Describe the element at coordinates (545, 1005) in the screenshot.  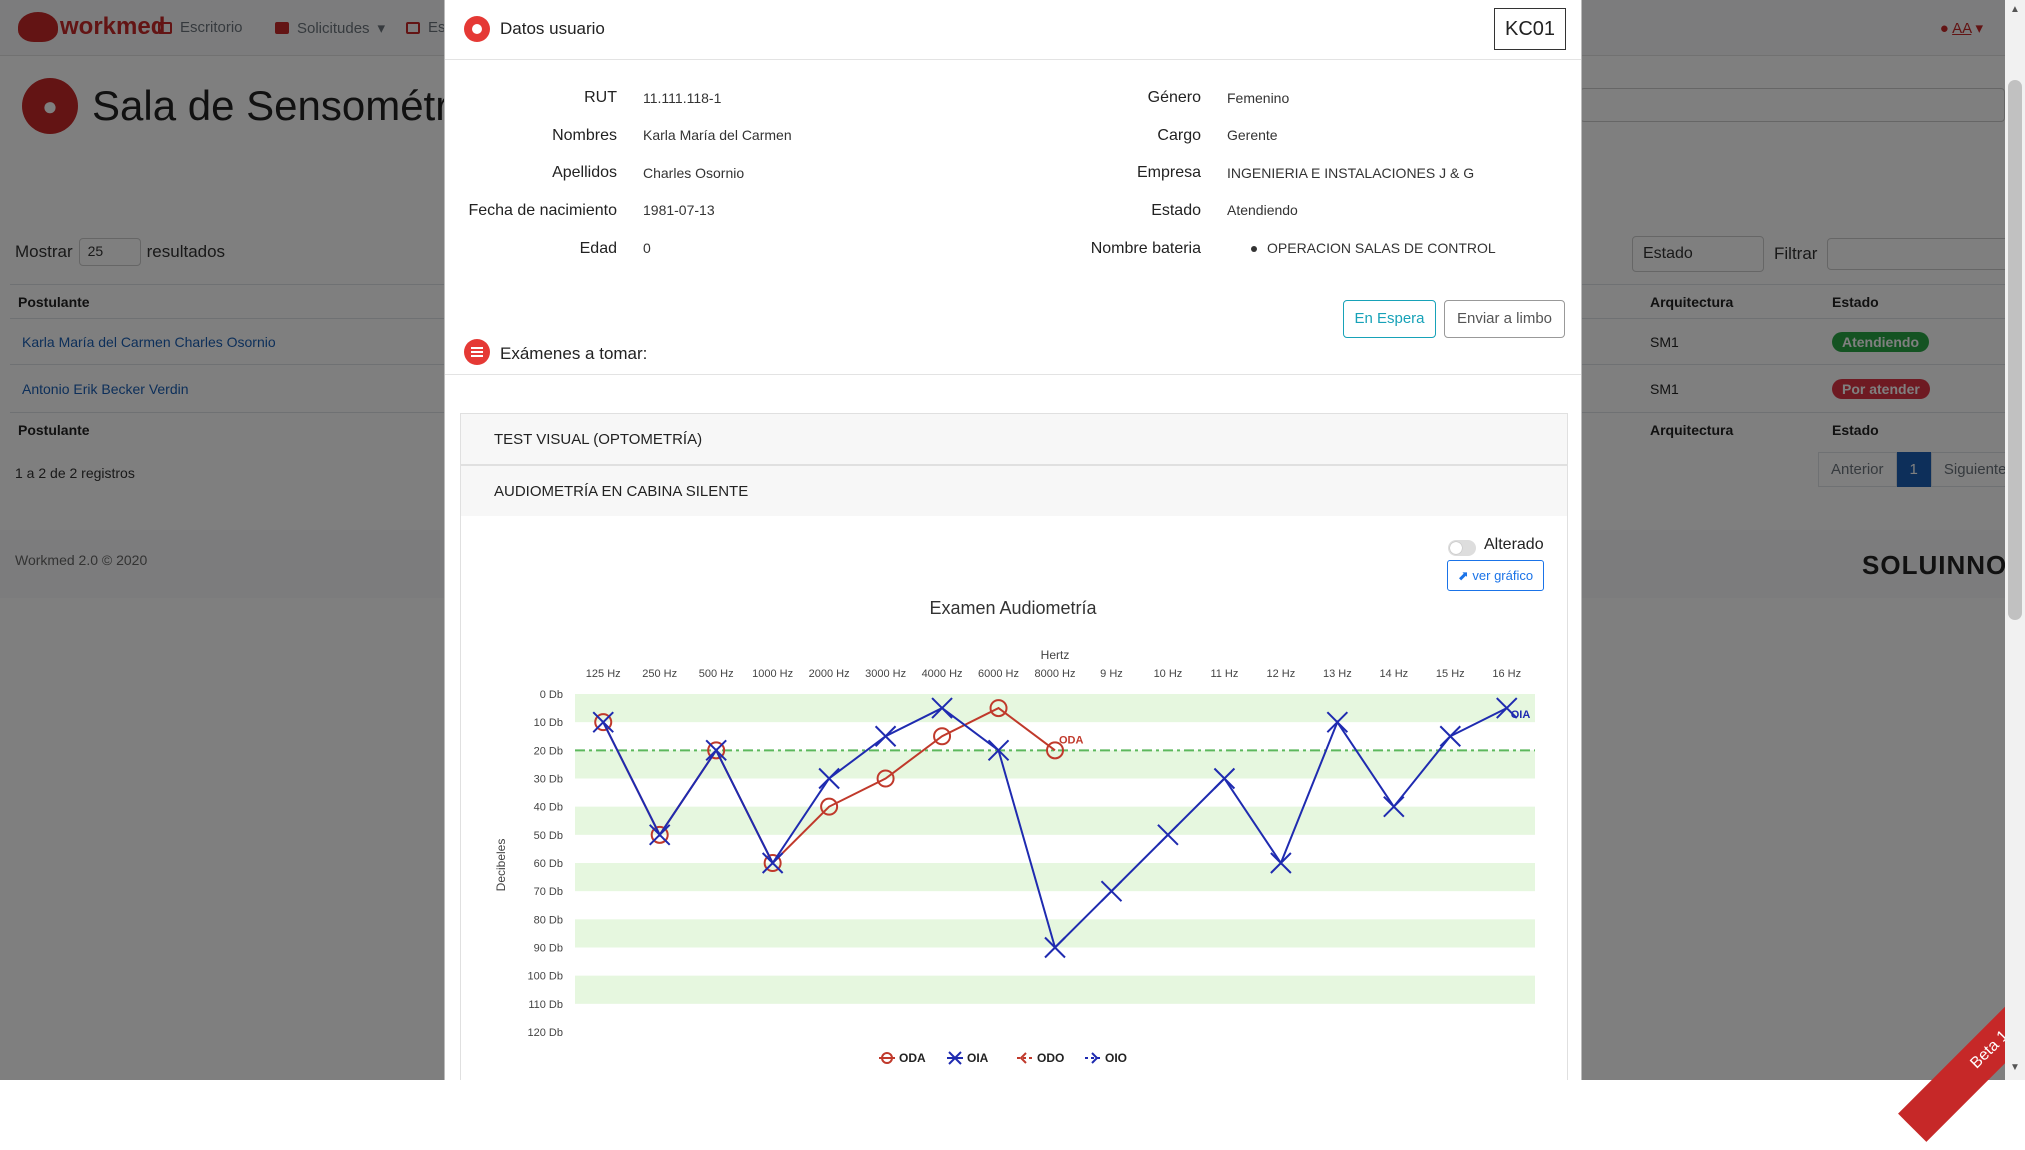
I see `y-tick-label: 110 Db` at that location.